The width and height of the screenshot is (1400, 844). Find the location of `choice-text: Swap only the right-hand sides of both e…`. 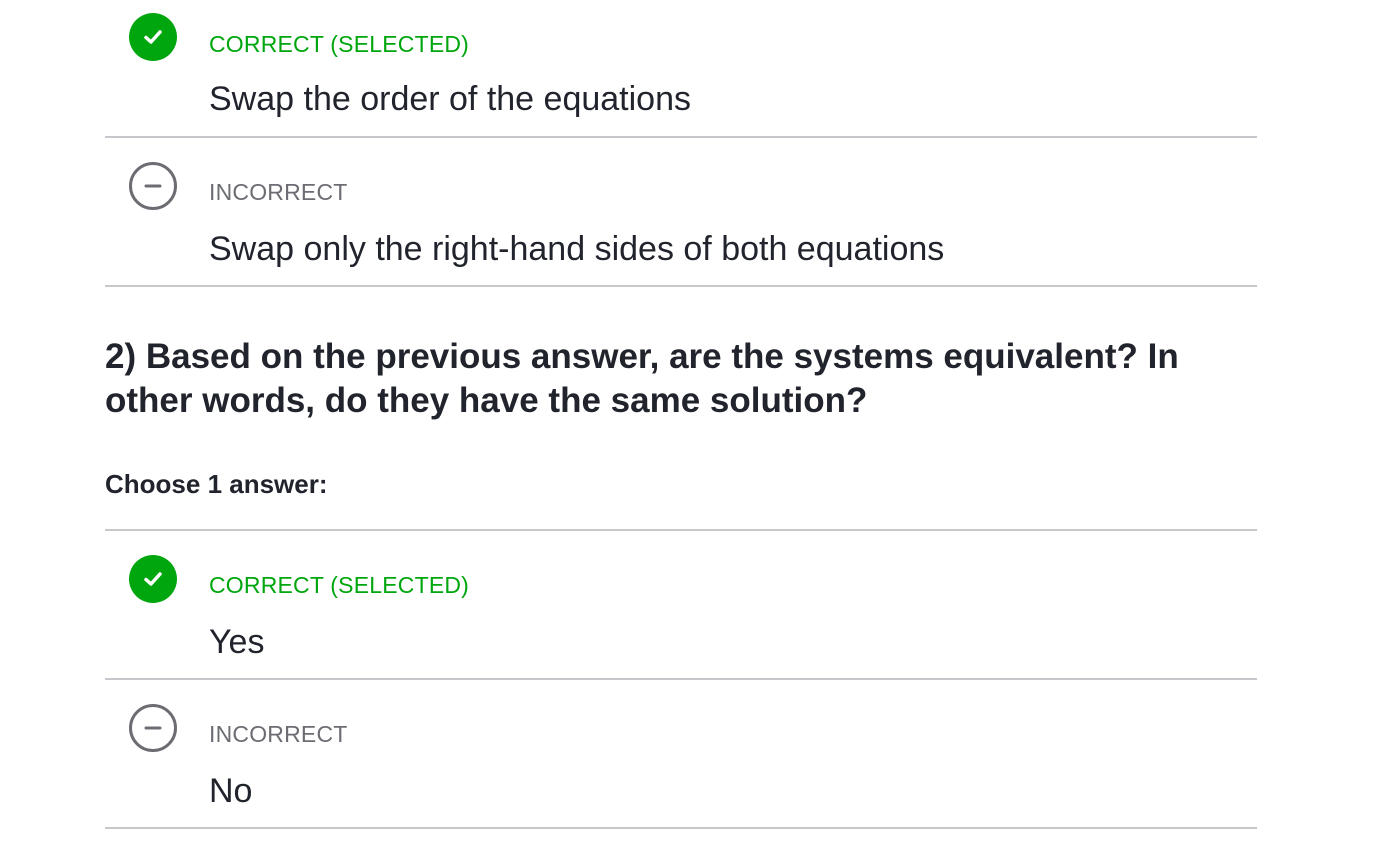

choice-text: Swap only the right-hand sides of both e… is located at coordinates (577, 249).